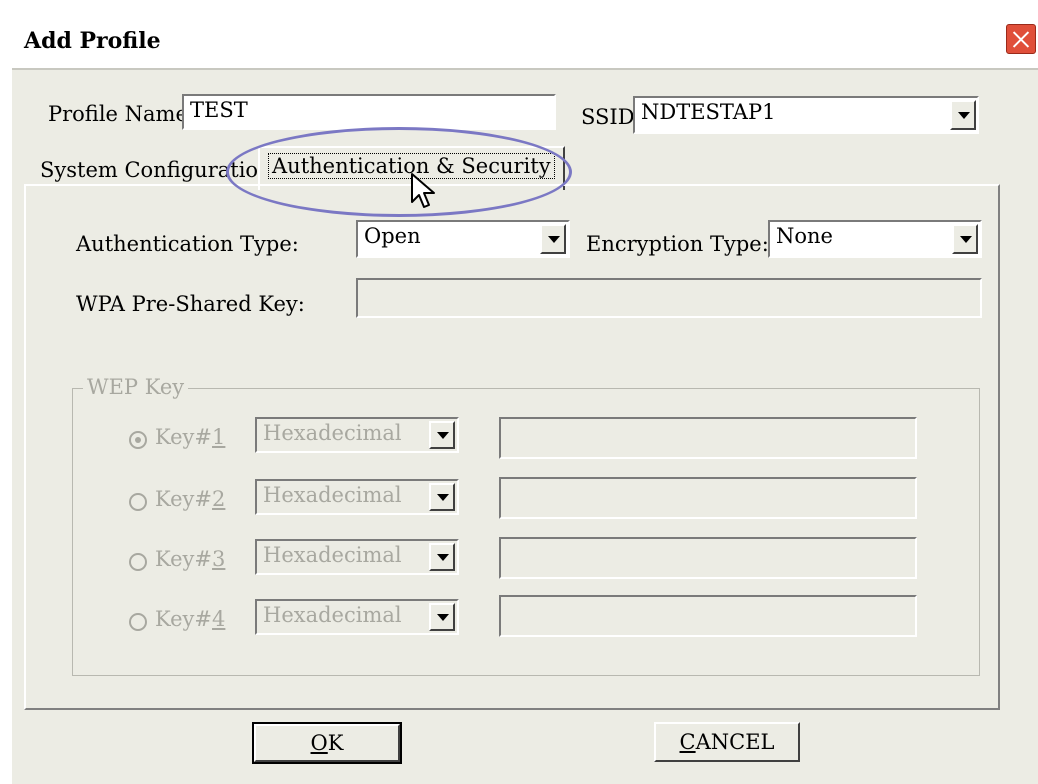 Image resolution: width=1038 pixels, height=784 pixels. What do you see at coordinates (442, 617) in the screenshot?
I see `key4-format-dropdown-arrow-icon` at bounding box center [442, 617].